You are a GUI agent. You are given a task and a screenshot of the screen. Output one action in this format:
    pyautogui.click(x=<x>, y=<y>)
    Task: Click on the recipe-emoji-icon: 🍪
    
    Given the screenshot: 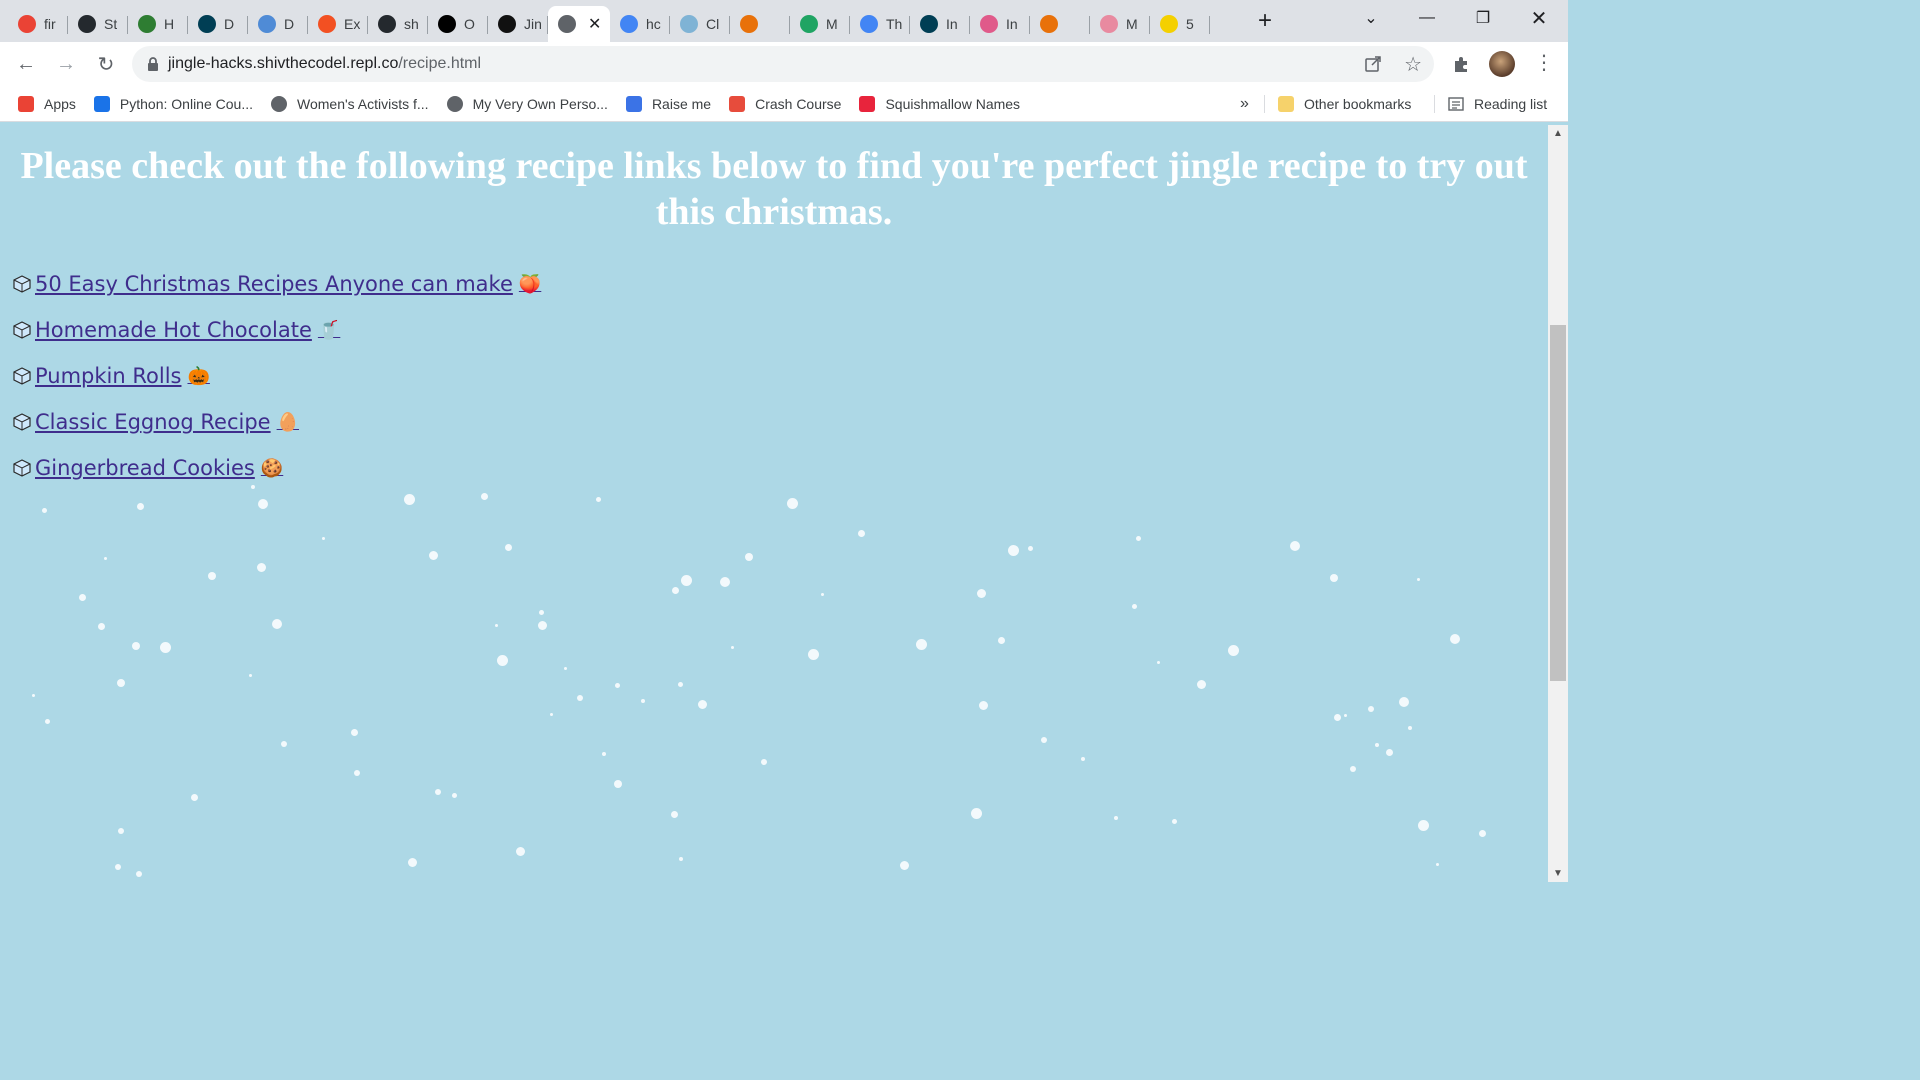 What is the action you would take?
    pyautogui.click(x=272, y=468)
    